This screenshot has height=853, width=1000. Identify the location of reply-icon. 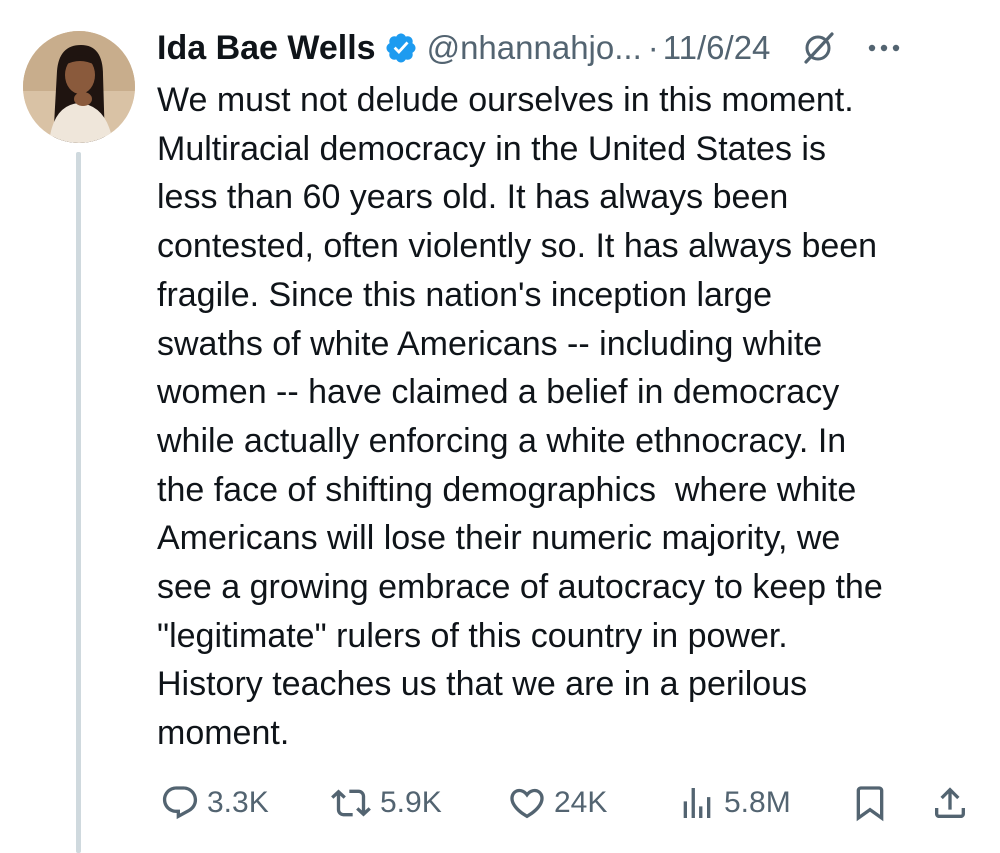
(180, 803).